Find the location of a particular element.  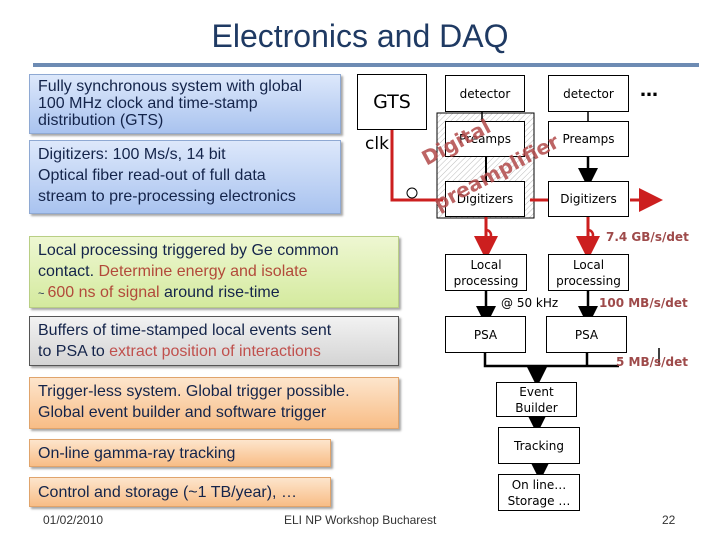

trigger-rate-label: @ 50 kHz is located at coordinates (530, 303).